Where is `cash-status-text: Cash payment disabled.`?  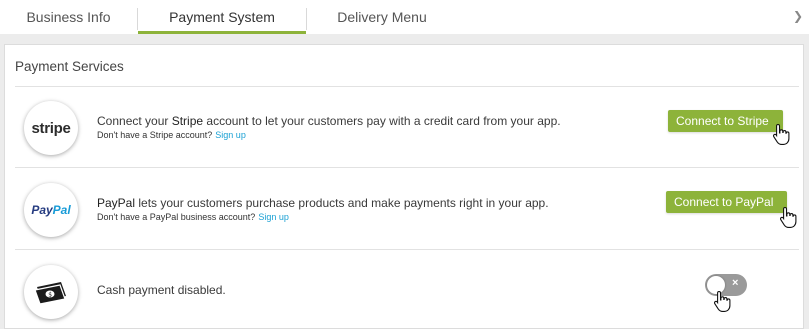 cash-status-text: Cash payment disabled. is located at coordinates (161, 290).